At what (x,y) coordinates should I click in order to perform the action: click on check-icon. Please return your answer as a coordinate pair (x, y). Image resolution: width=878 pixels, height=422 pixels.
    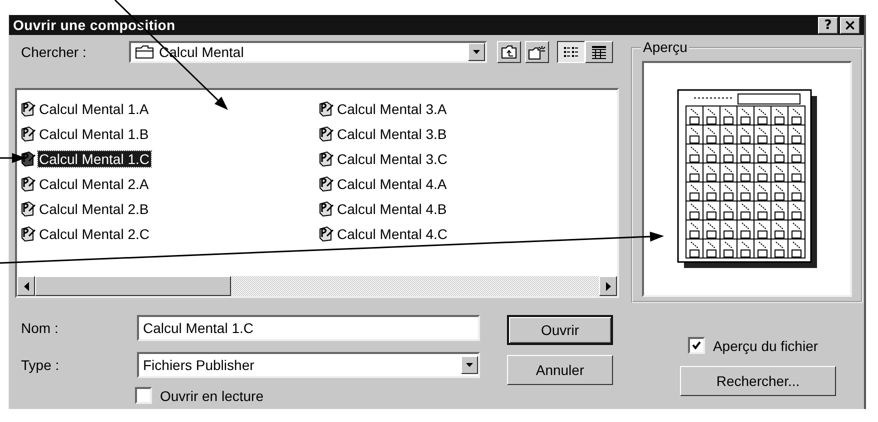
    Looking at the image, I should click on (696, 345).